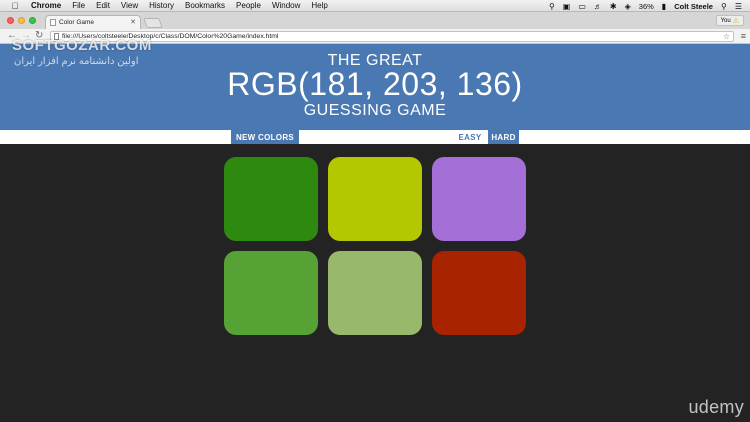 The width and height of the screenshot is (750, 422). Describe the element at coordinates (724, 6) in the screenshot. I see `spotlight-icon: ⚲` at that location.